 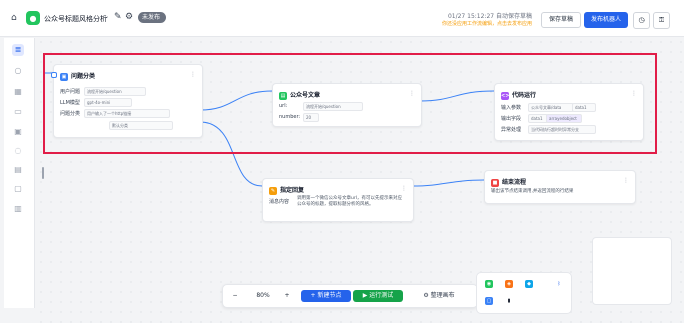 What do you see at coordinates (487, 23) in the screenshot?
I see `publish-warning: 你还没应用工作流编辑，点击去发布应用` at bounding box center [487, 23].